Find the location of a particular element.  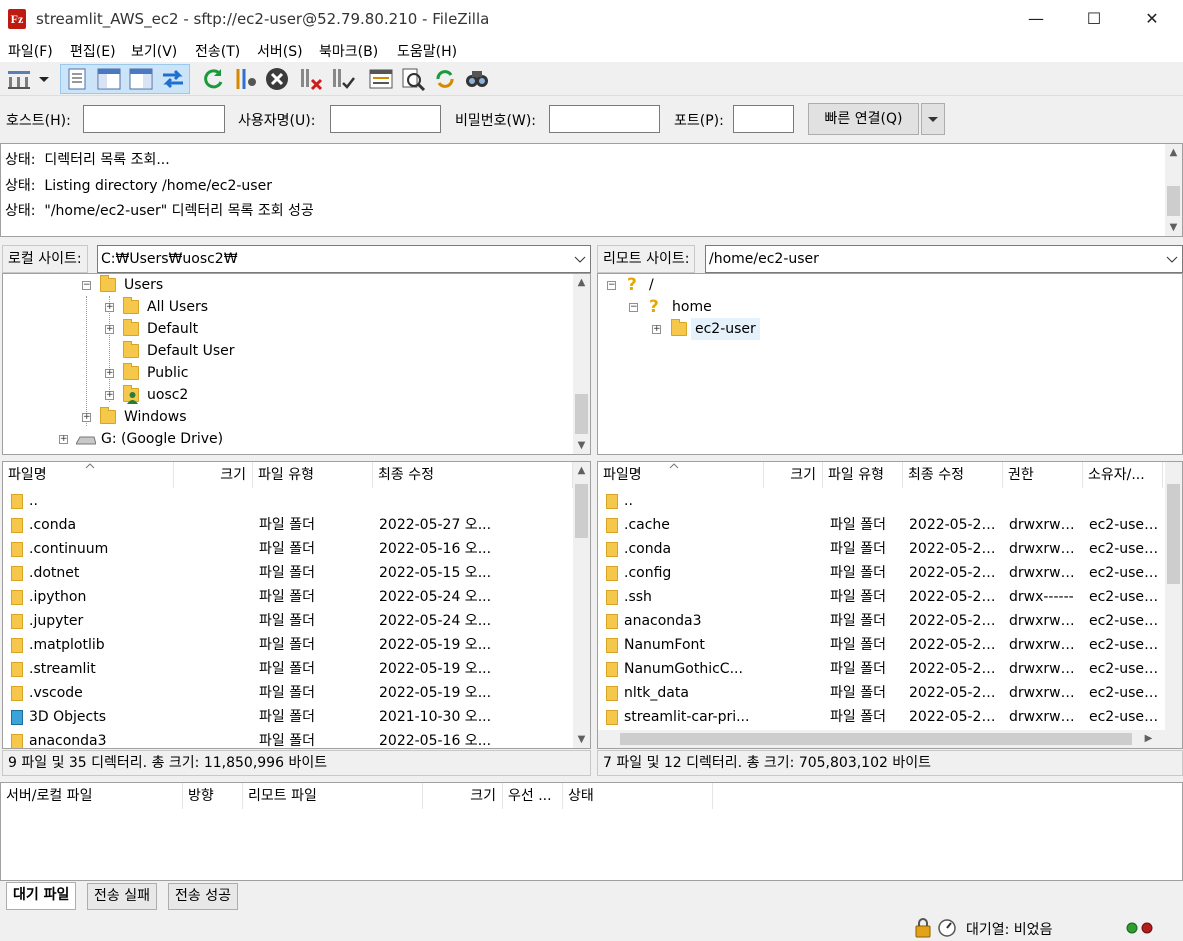

menu-edit: 편집(E) is located at coordinates (93, 51).